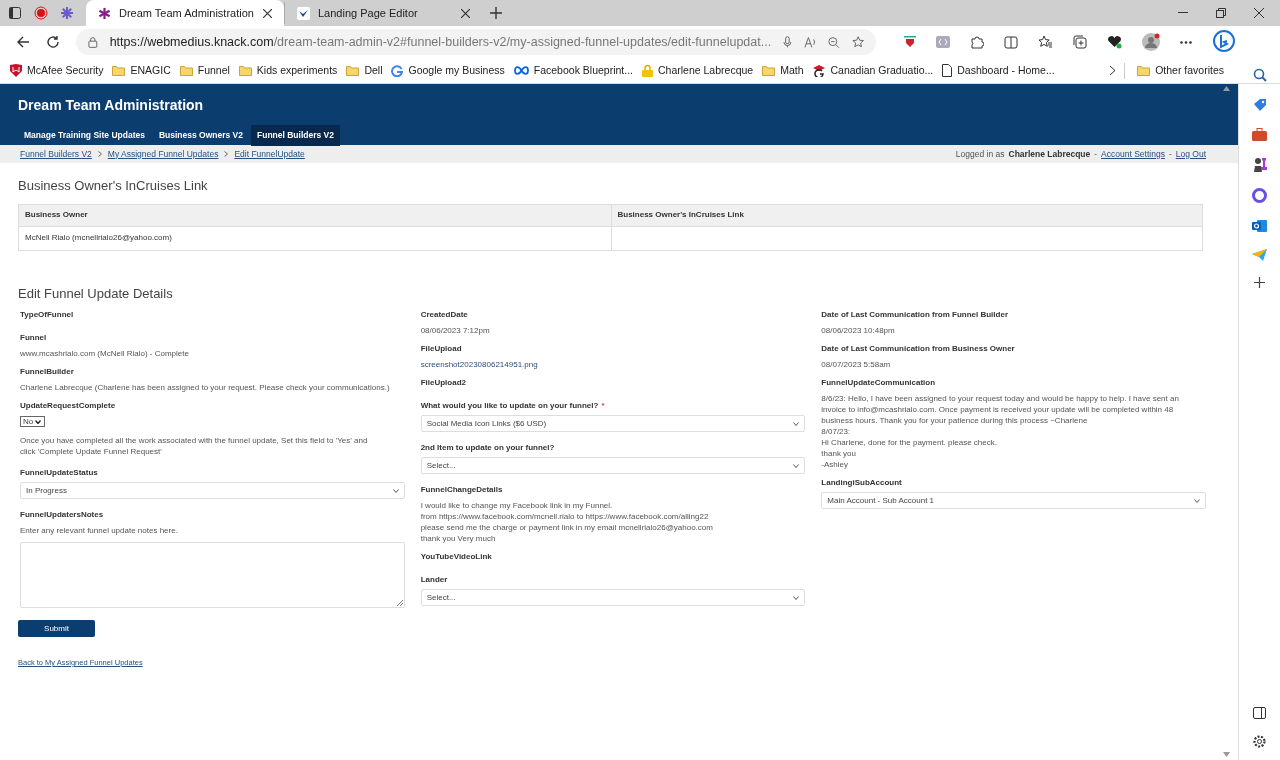  Describe the element at coordinates (443, 382) in the screenshot. I see `field-label: FileUpload2` at that location.